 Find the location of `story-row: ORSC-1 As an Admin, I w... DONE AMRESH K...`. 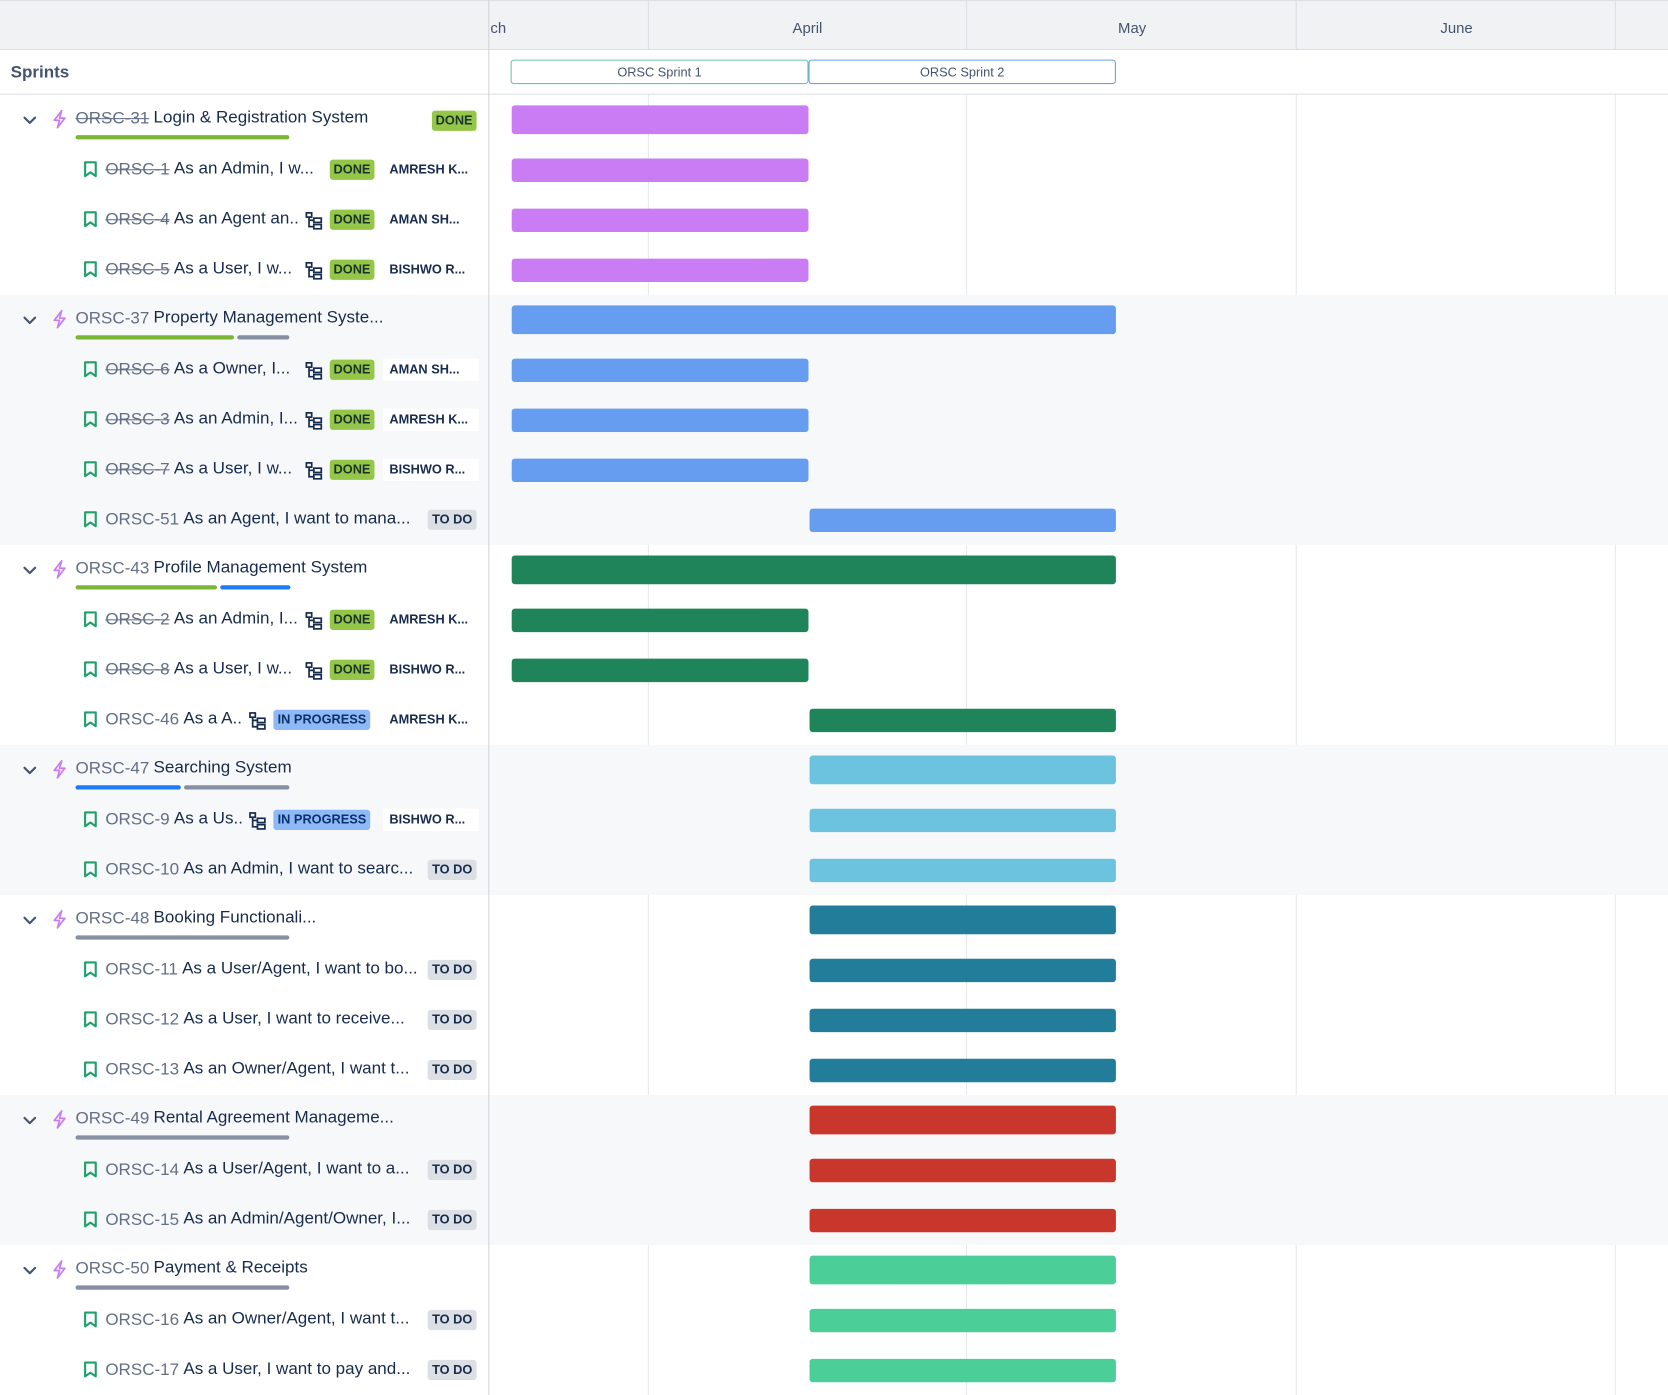

story-row: ORSC-1 As an Admin, I w... DONE AMRESH K... is located at coordinates (244, 170).